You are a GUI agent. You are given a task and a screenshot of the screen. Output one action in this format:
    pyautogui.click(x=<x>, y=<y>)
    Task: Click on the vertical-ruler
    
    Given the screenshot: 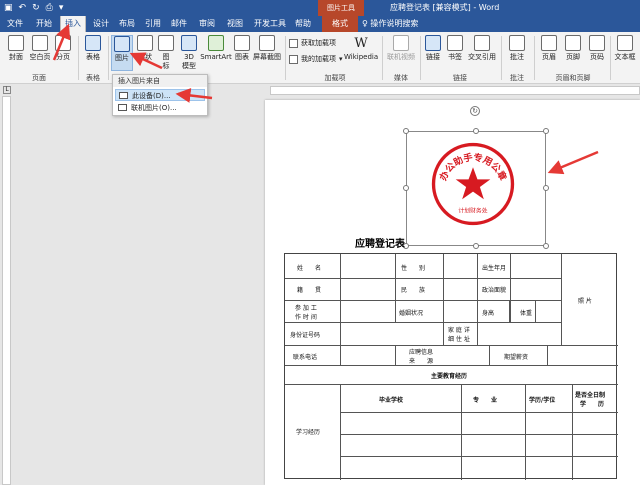 What is the action you would take?
    pyautogui.click(x=6, y=290)
    